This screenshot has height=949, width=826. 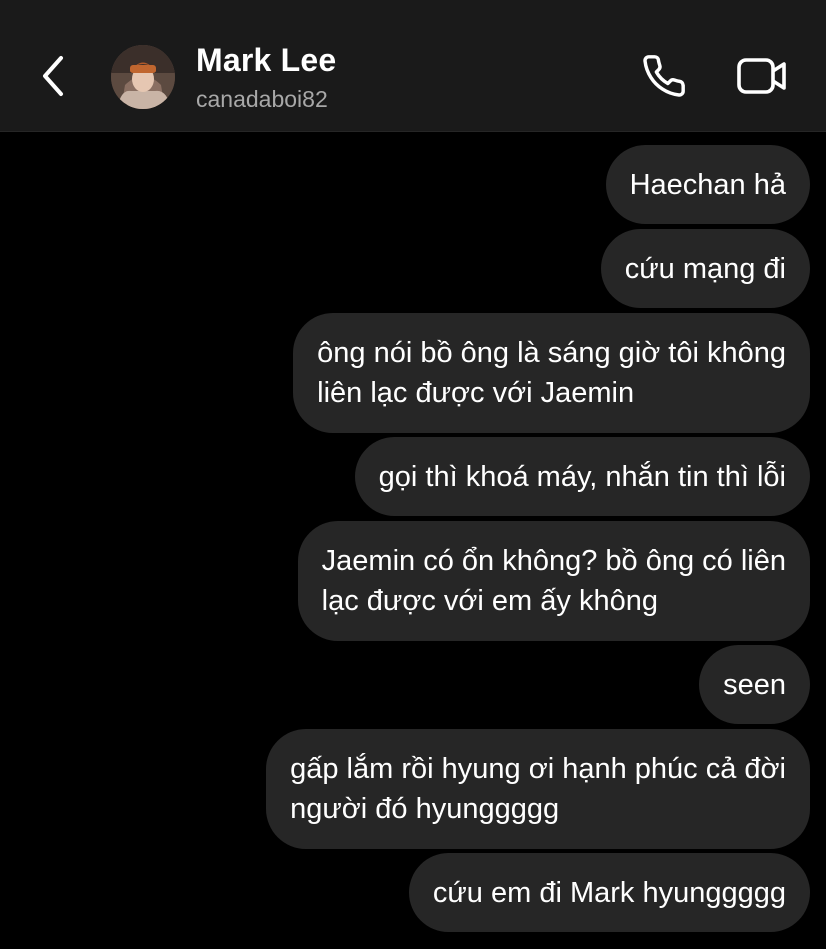 I want to click on message-bubble: cứu em đi Mark hyunggggg, so click(x=609, y=892).